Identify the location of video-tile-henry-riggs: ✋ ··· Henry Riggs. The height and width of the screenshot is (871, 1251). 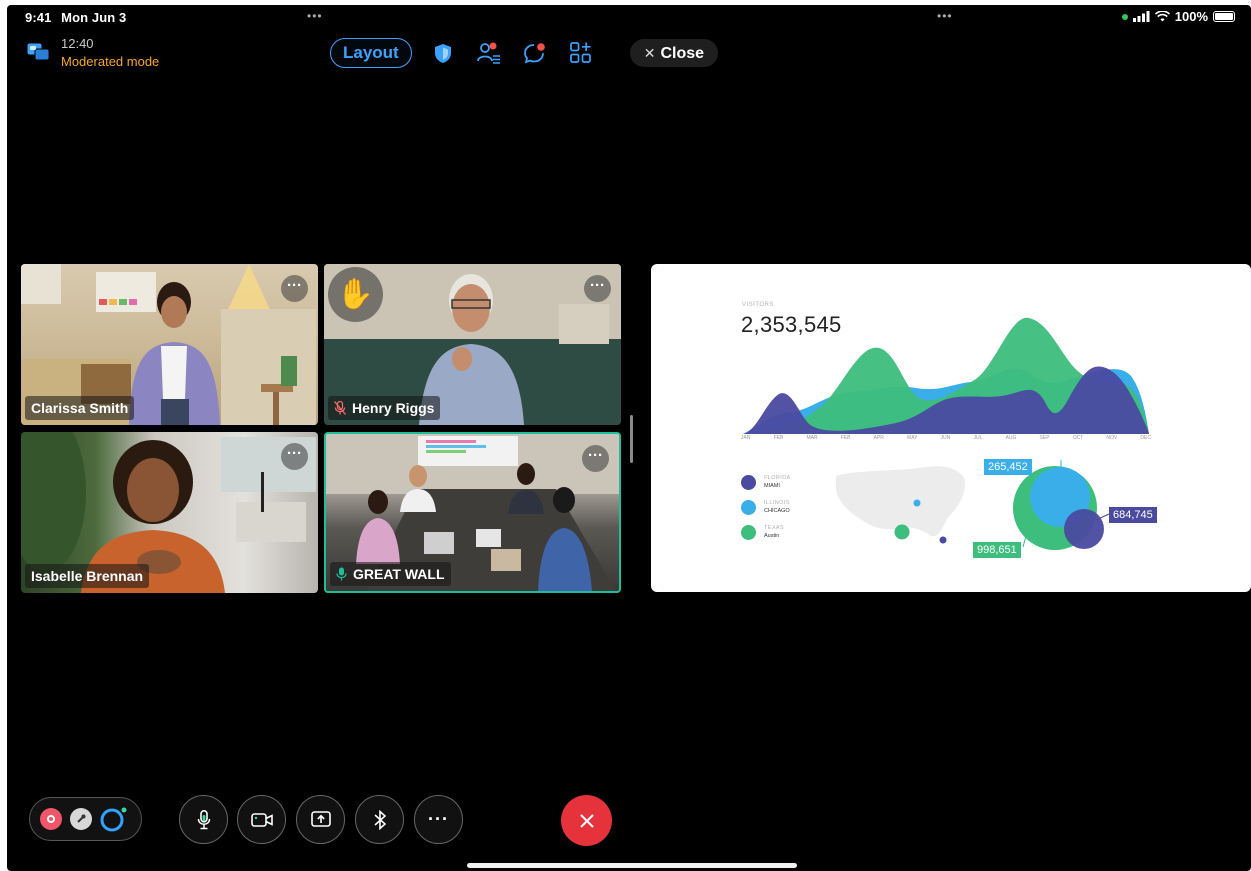
(472, 344).